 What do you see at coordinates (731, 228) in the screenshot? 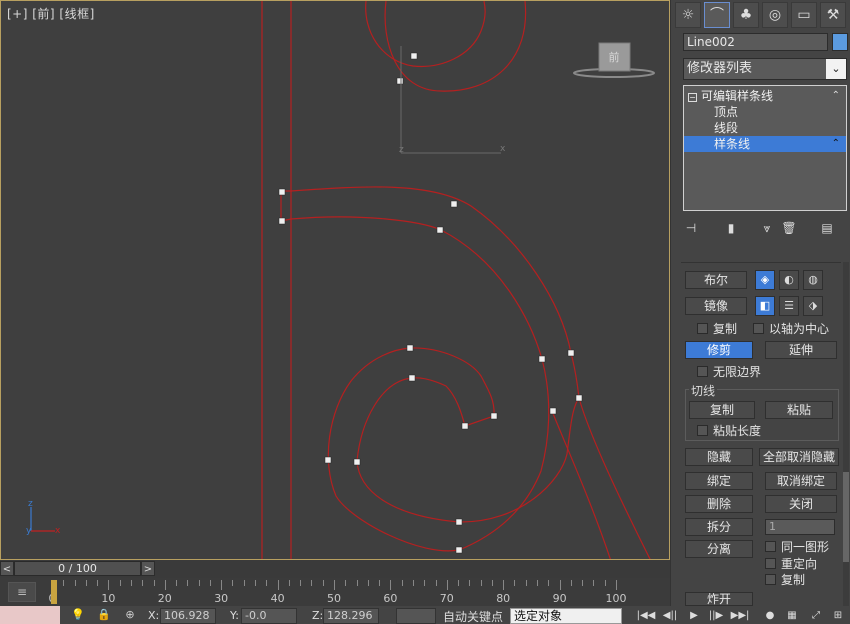
I see `show-end-result-icon: ▮` at bounding box center [731, 228].